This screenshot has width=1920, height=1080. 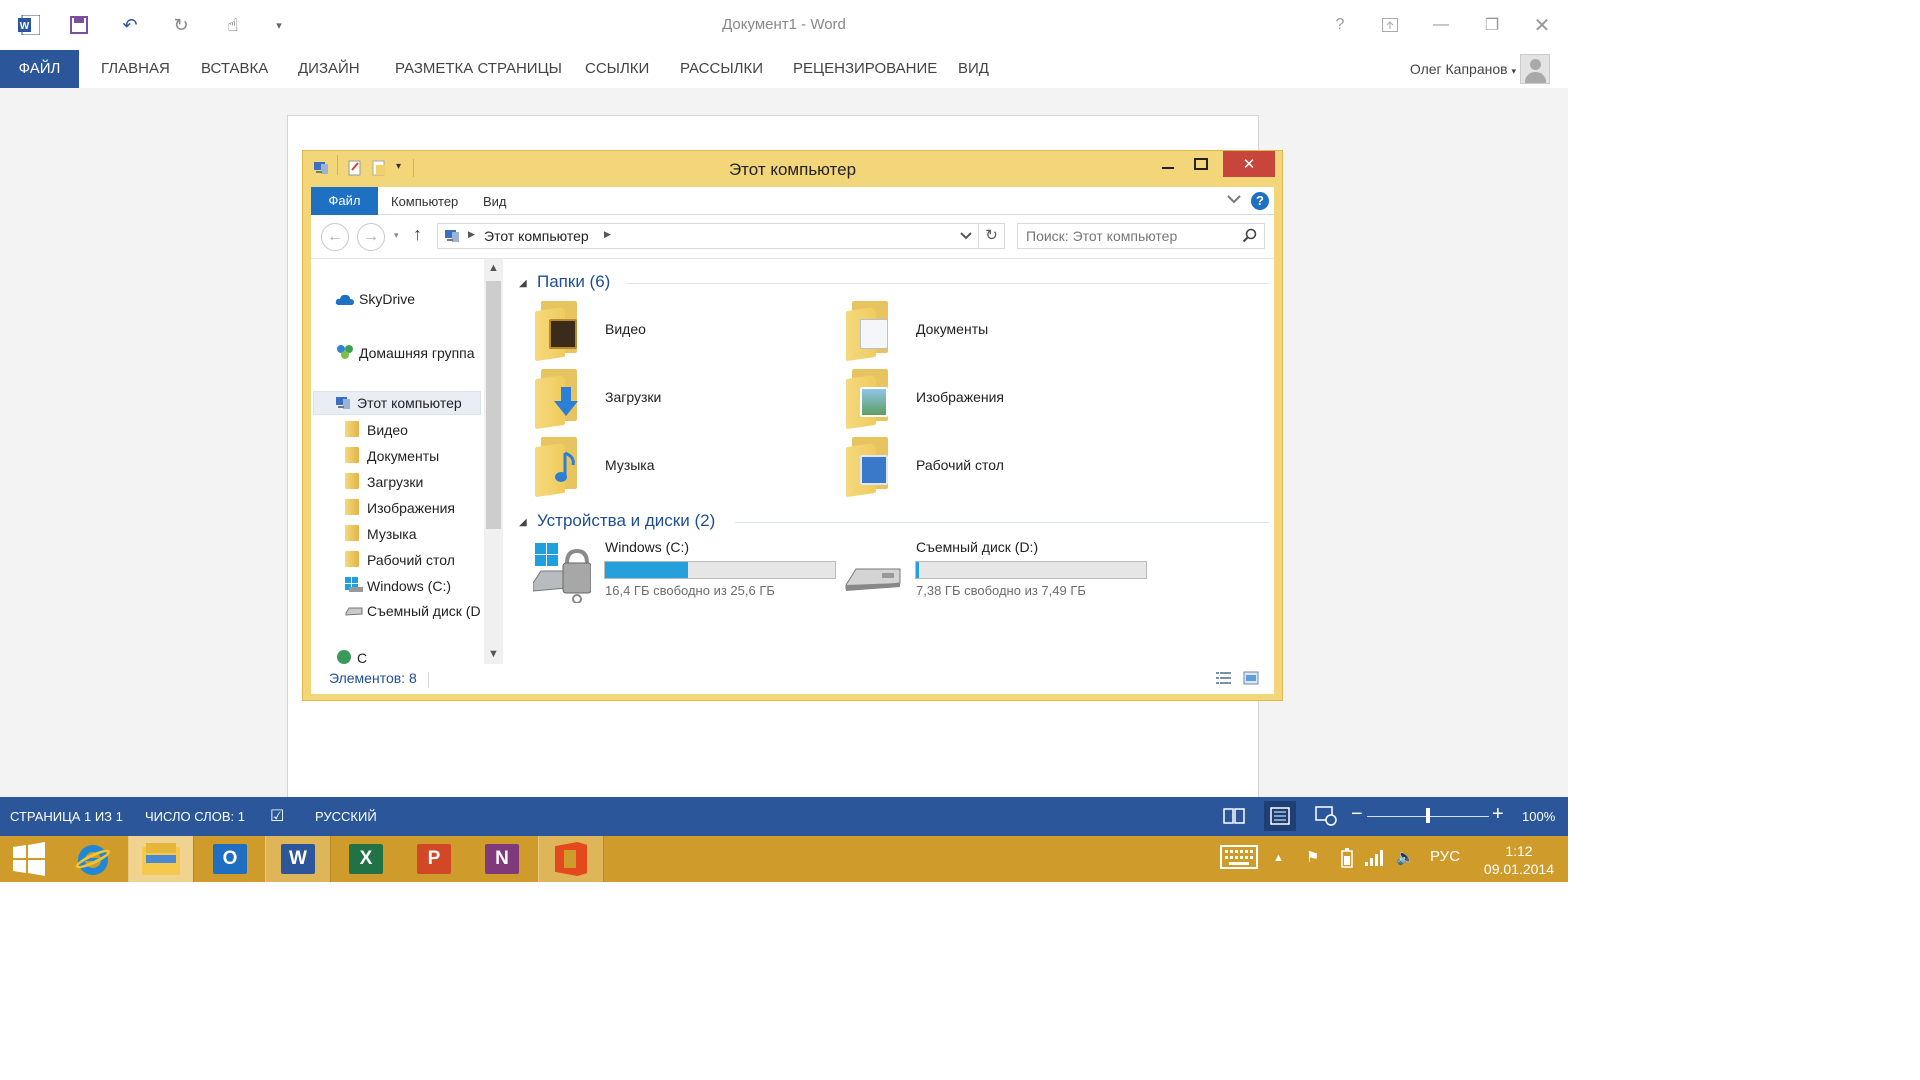 What do you see at coordinates (29, 859) in the screenshot?
I see `start-button` at bounding box center [29, 859].